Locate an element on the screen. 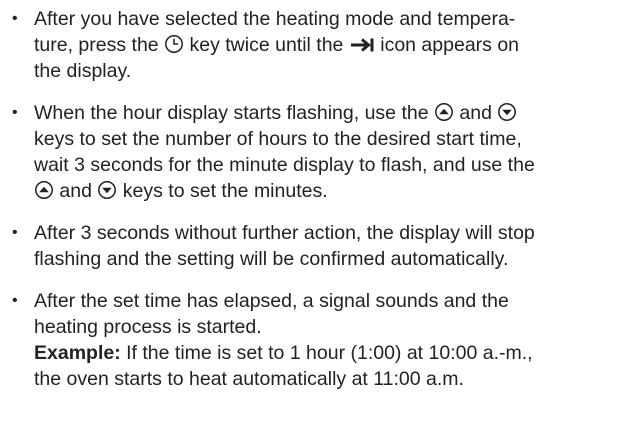 This screenshot has width=641, height=426. text-line: and keys to set the minutes. is located at coordinates (334, 191).